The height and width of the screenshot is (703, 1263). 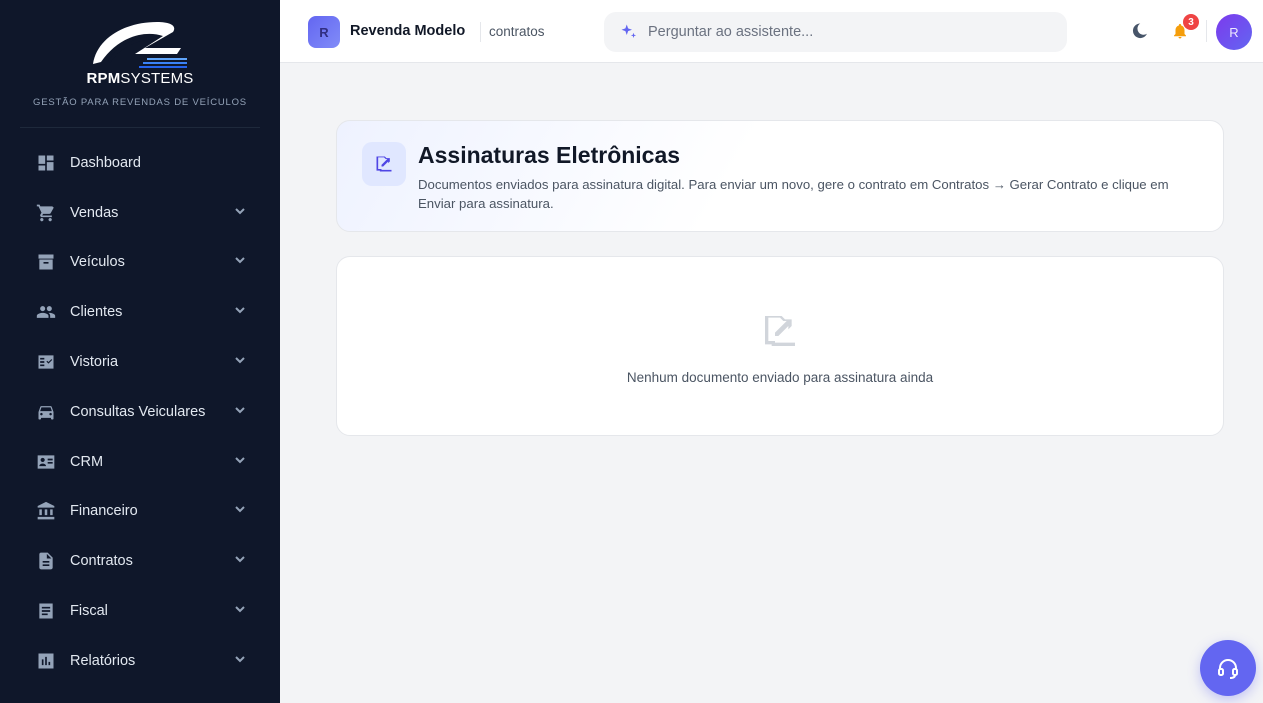 I want to click on sidebar-item-label: Relatórios, so click(x=103, y=660).